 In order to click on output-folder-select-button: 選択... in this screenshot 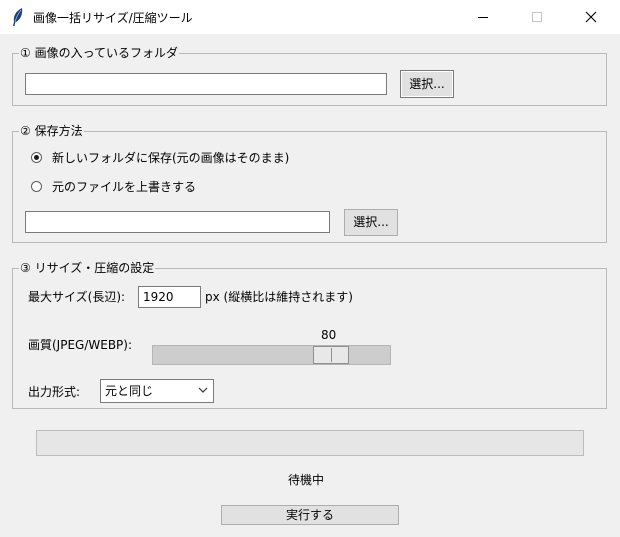, I will do `click(371, 222)`.